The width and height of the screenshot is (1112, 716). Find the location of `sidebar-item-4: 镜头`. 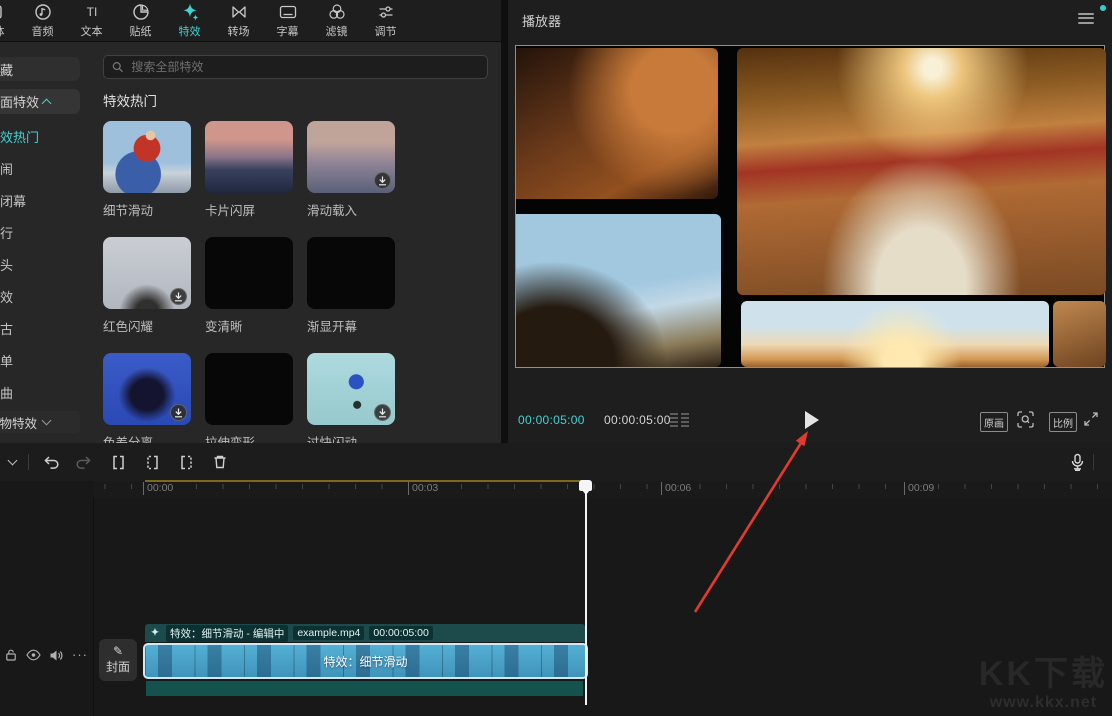

sidebar-item-4: 镜头 is located at coordinates (48, 264).